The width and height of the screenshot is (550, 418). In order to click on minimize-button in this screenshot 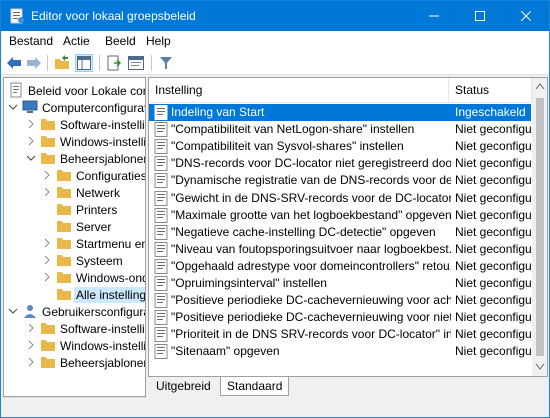, I will do `click(434, 16)`.